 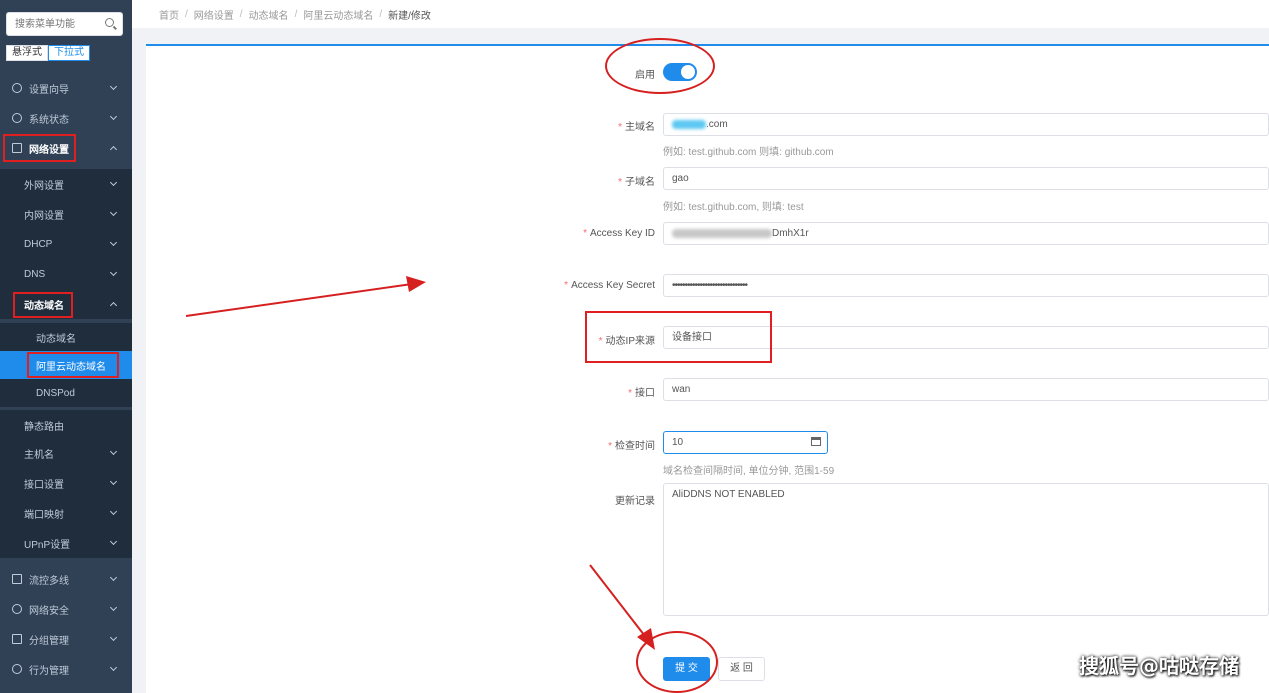 I want to click on interval-label: * 检查时间, so click(x=631, y=446).